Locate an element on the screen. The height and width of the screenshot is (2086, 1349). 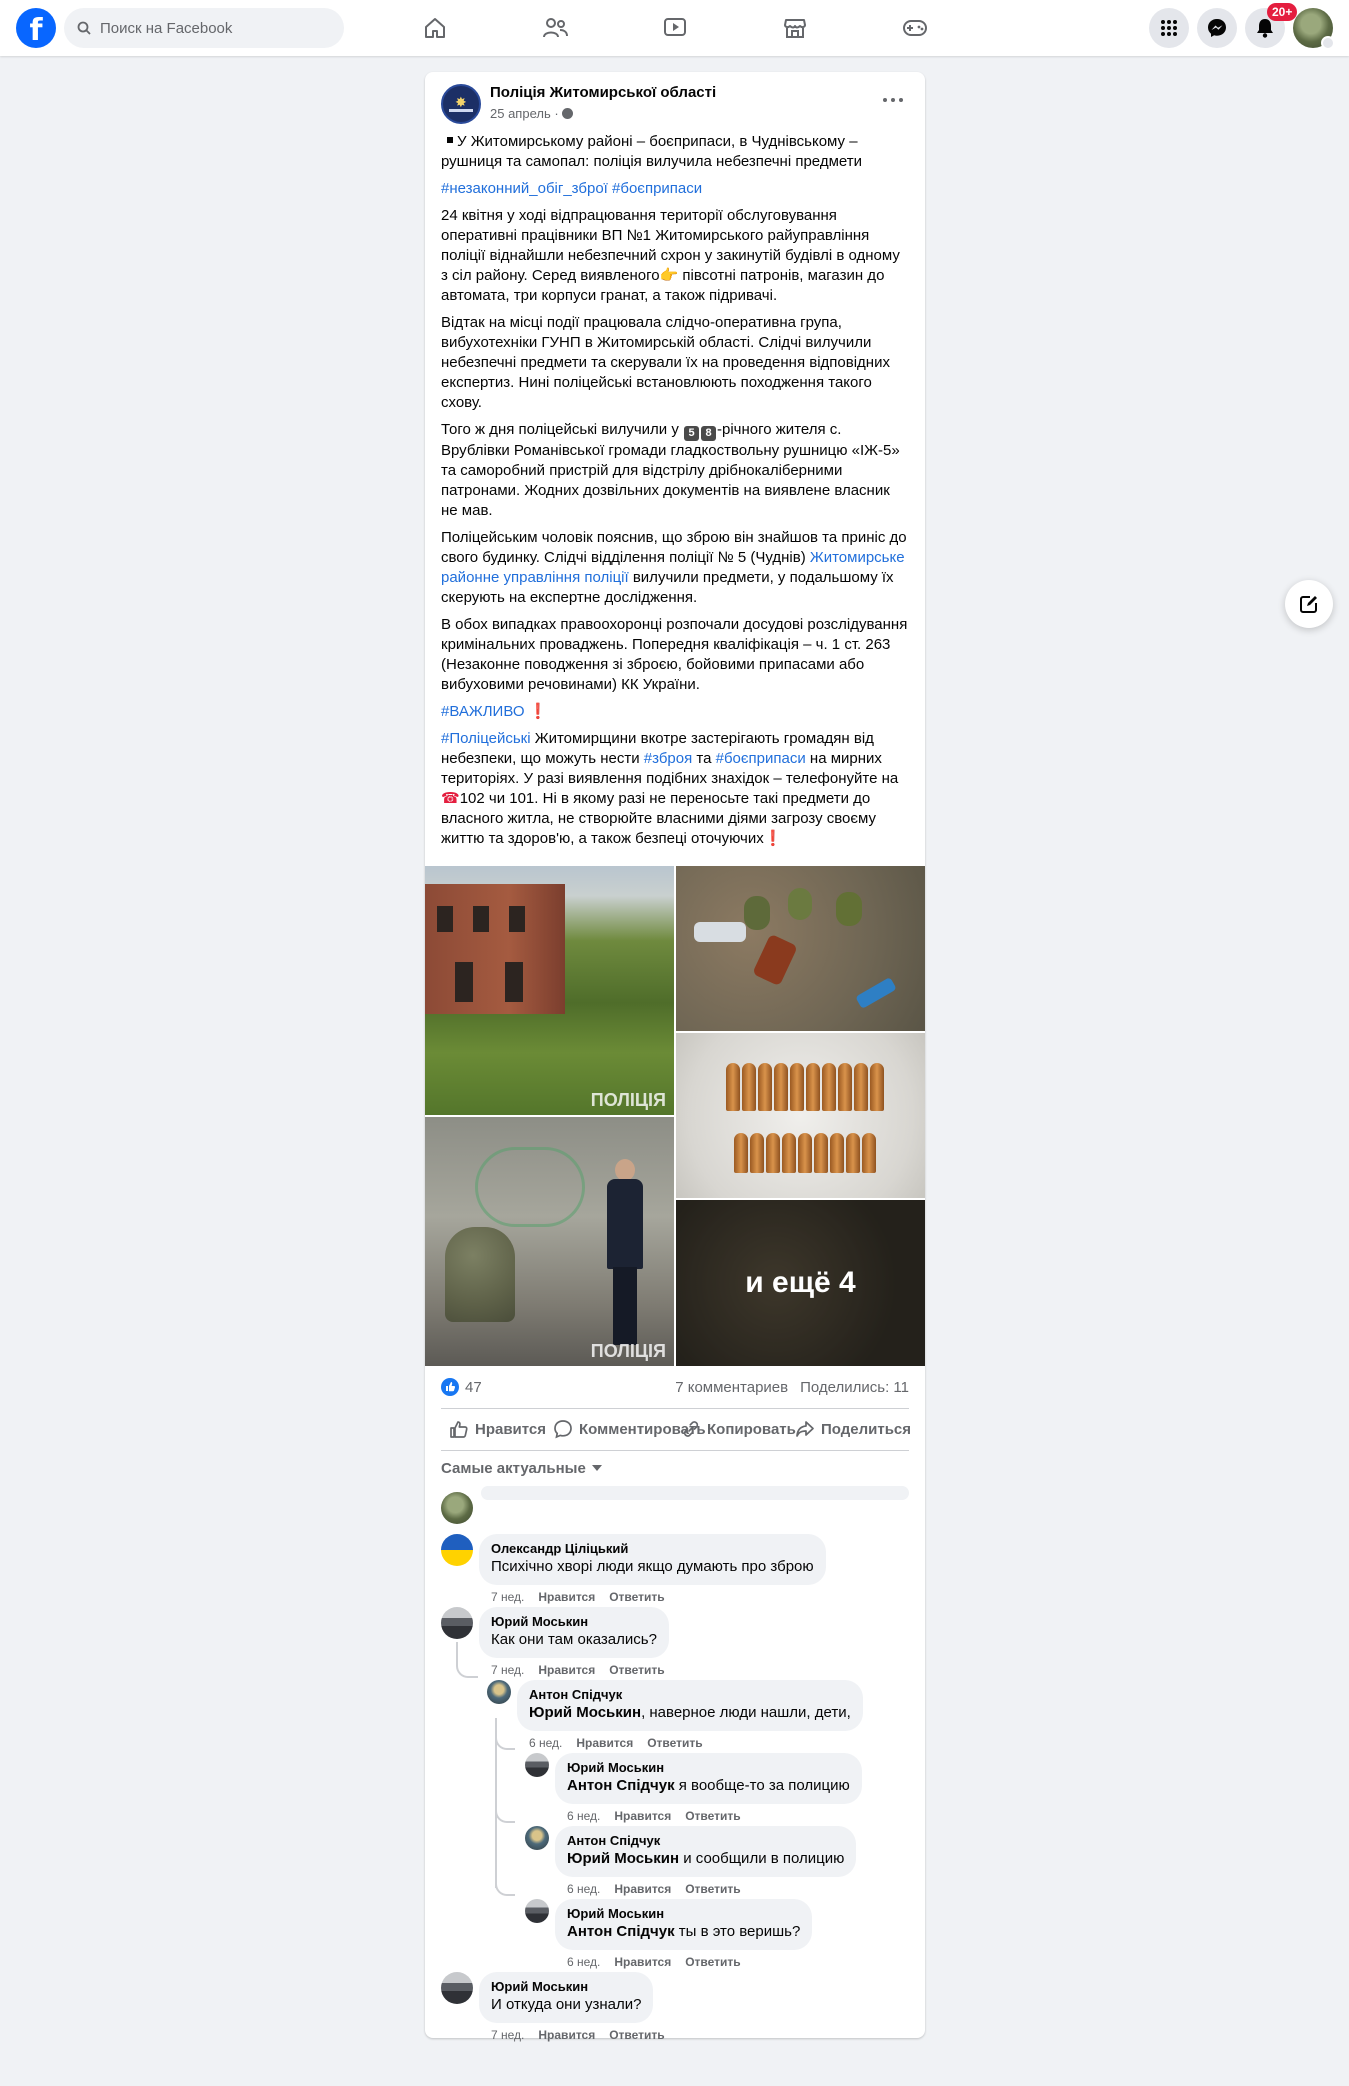
menu-button is located at coordinates (1169, 28).